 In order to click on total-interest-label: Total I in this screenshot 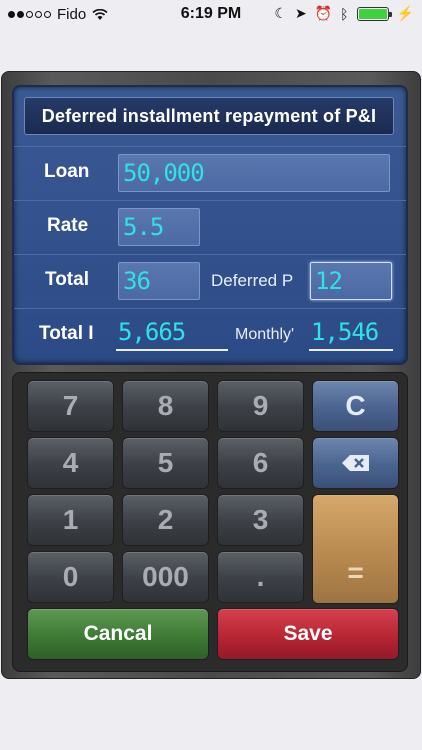, I will do `click(66, 333)`.